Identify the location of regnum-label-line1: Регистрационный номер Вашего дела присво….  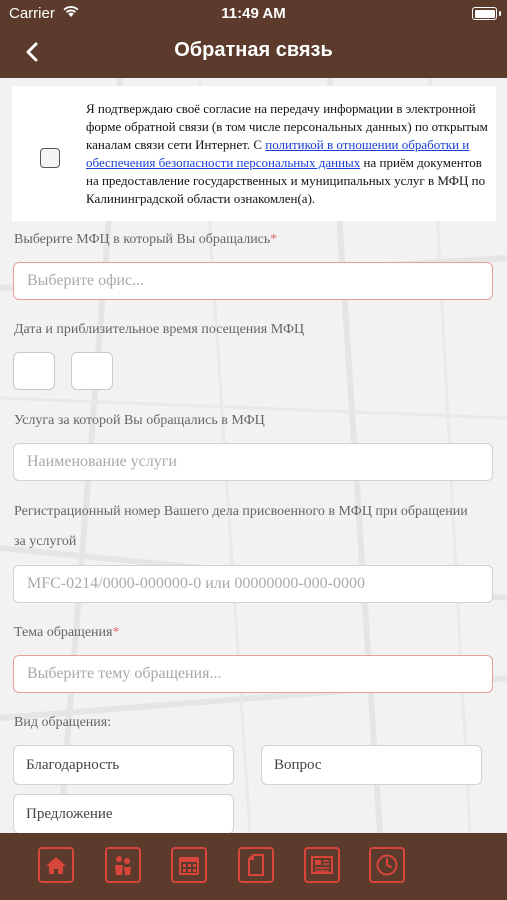
(241, 511).